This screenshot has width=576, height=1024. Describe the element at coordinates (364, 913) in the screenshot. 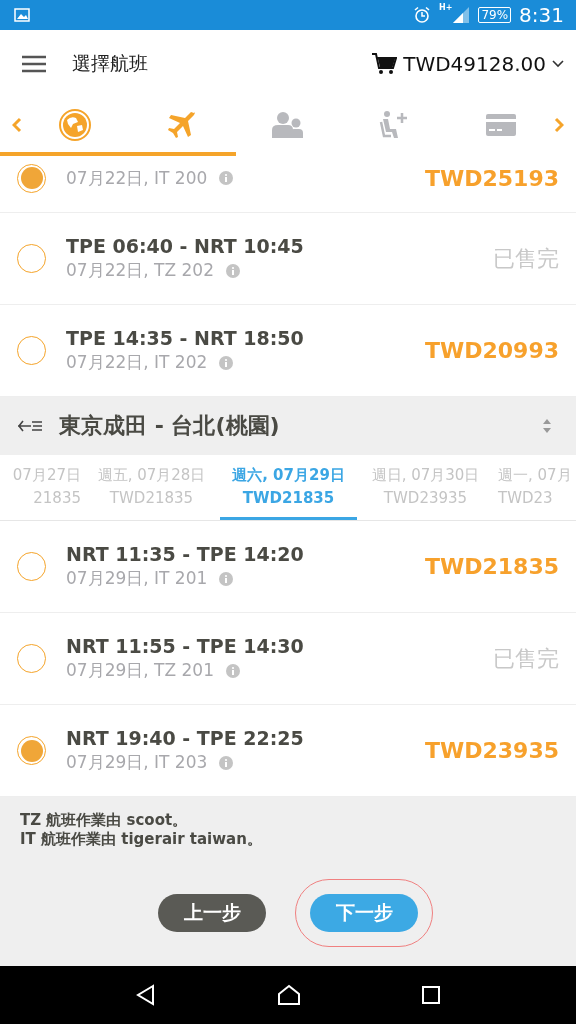

I see `next-button: 下一步` at that location.